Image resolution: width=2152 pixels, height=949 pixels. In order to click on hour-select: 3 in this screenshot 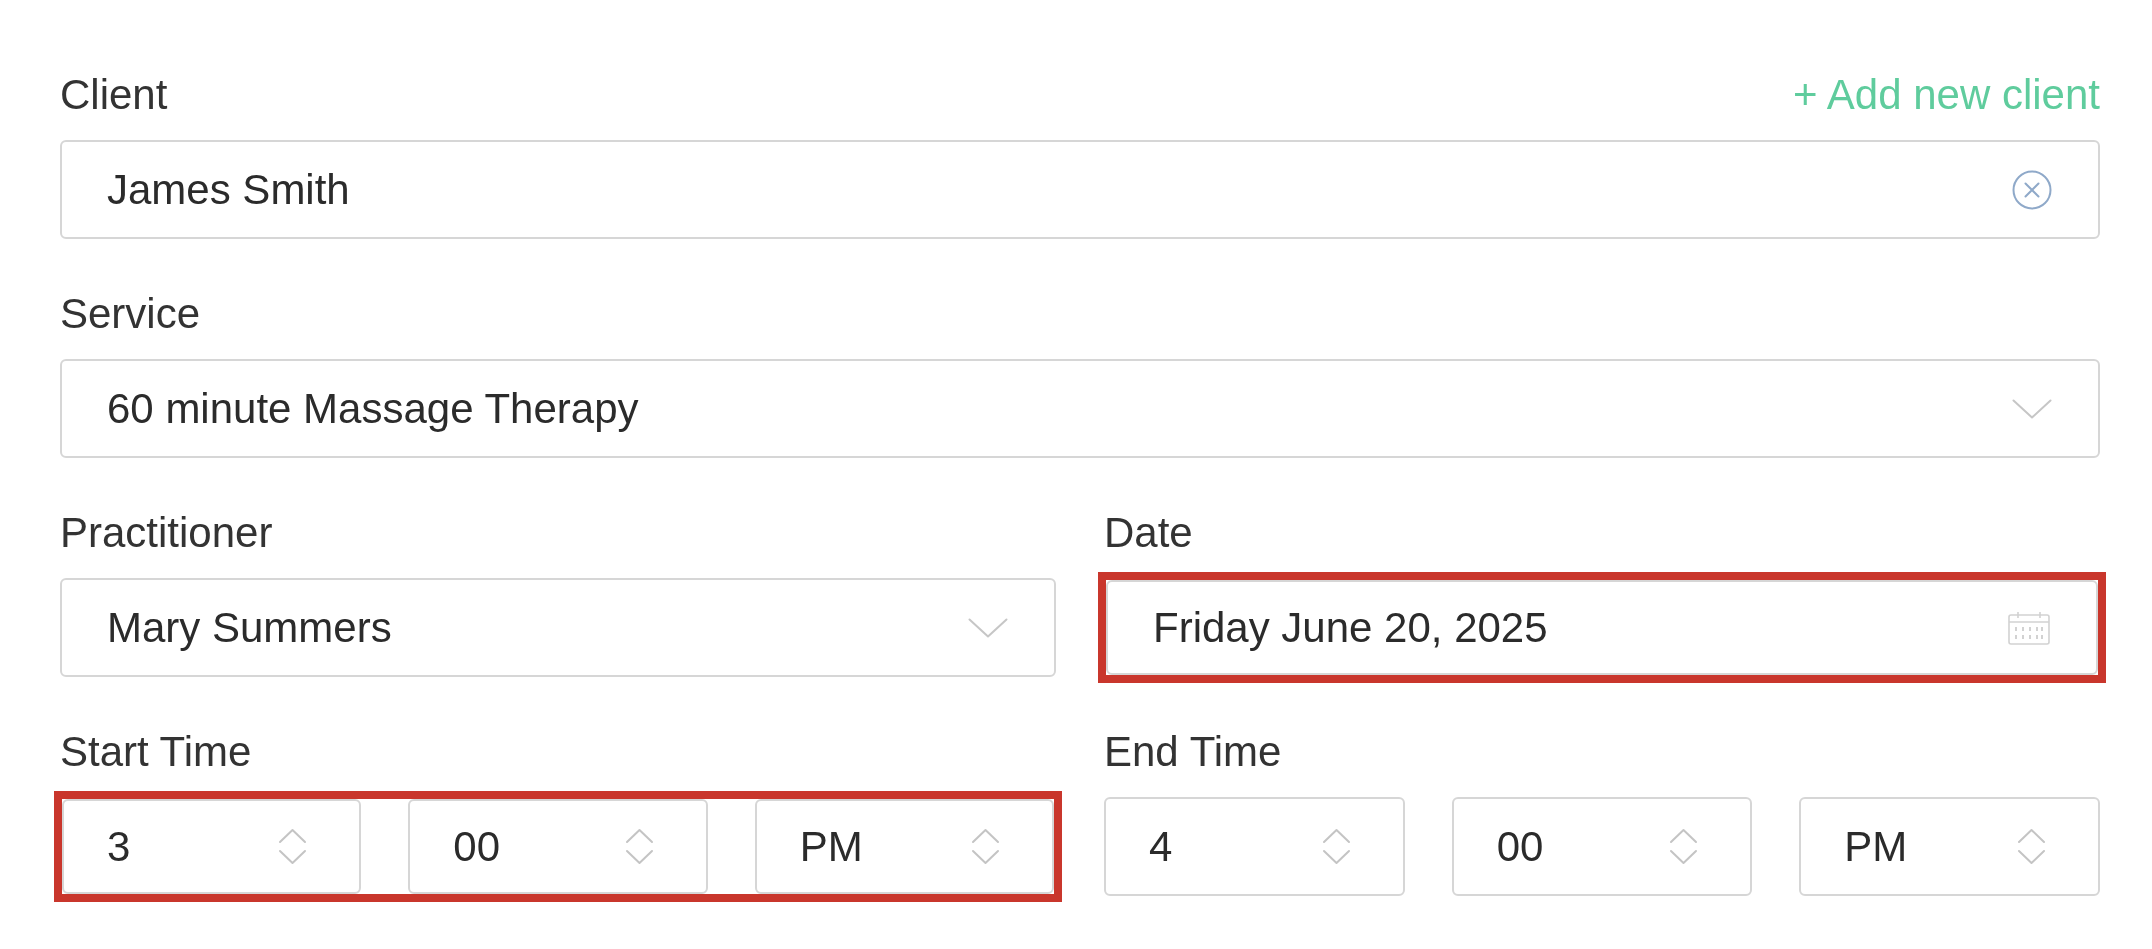, I will do `click(212, 846)`.